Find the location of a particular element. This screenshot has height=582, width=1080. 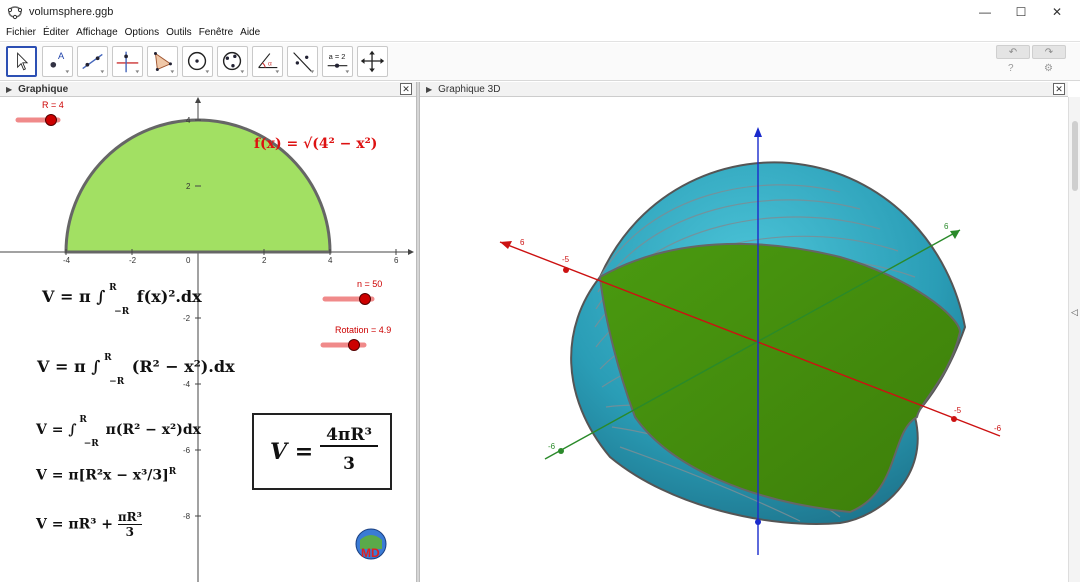

line-icon is located at coordinates (93, 63).